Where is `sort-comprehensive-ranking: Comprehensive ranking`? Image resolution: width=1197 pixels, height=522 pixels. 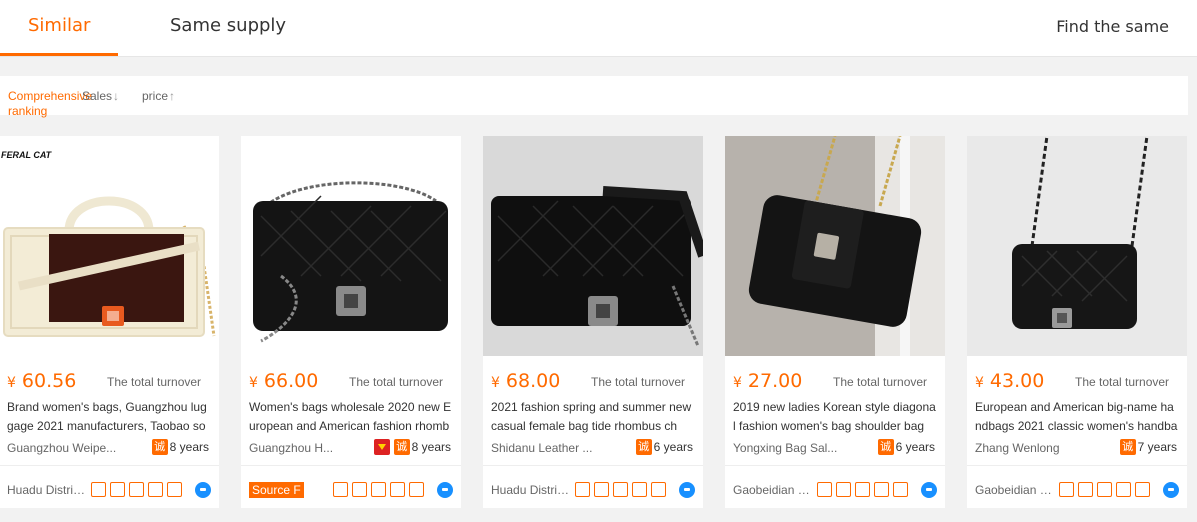 sort-comprehensive-ranking: Comprehensive ranking is located at coordinates (50, 104).